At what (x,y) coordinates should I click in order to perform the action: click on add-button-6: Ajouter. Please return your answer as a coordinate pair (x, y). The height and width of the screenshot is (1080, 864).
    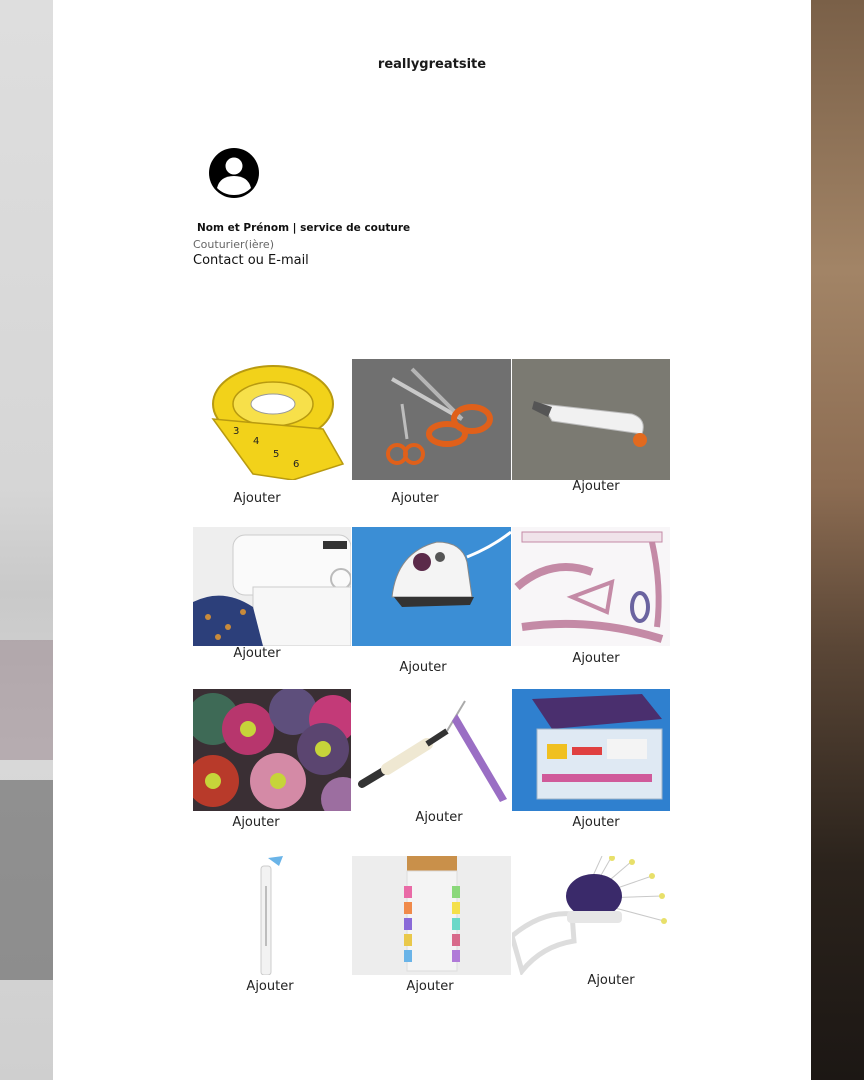
    Looking at the image, I should click on (595, 658).